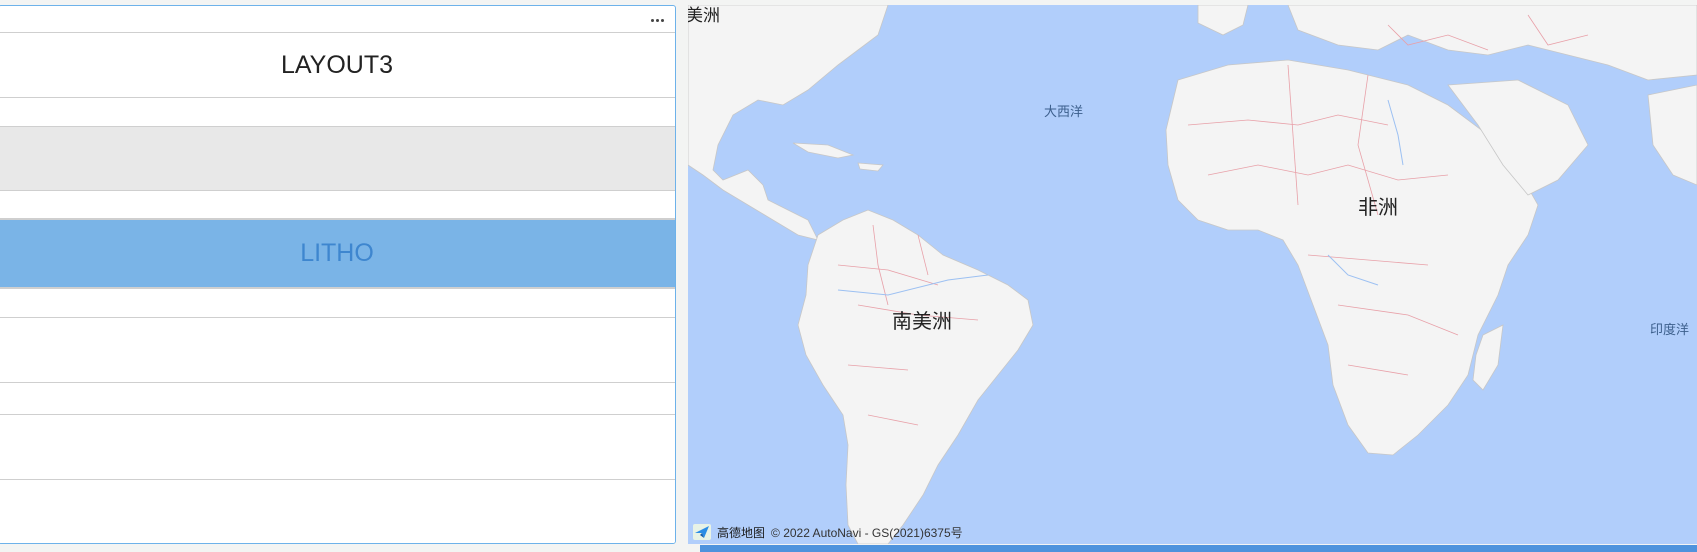 Image resolution: width=1697 pixels, height=552 pixels. I want to click on north-america-landmass, so click(788, 123).